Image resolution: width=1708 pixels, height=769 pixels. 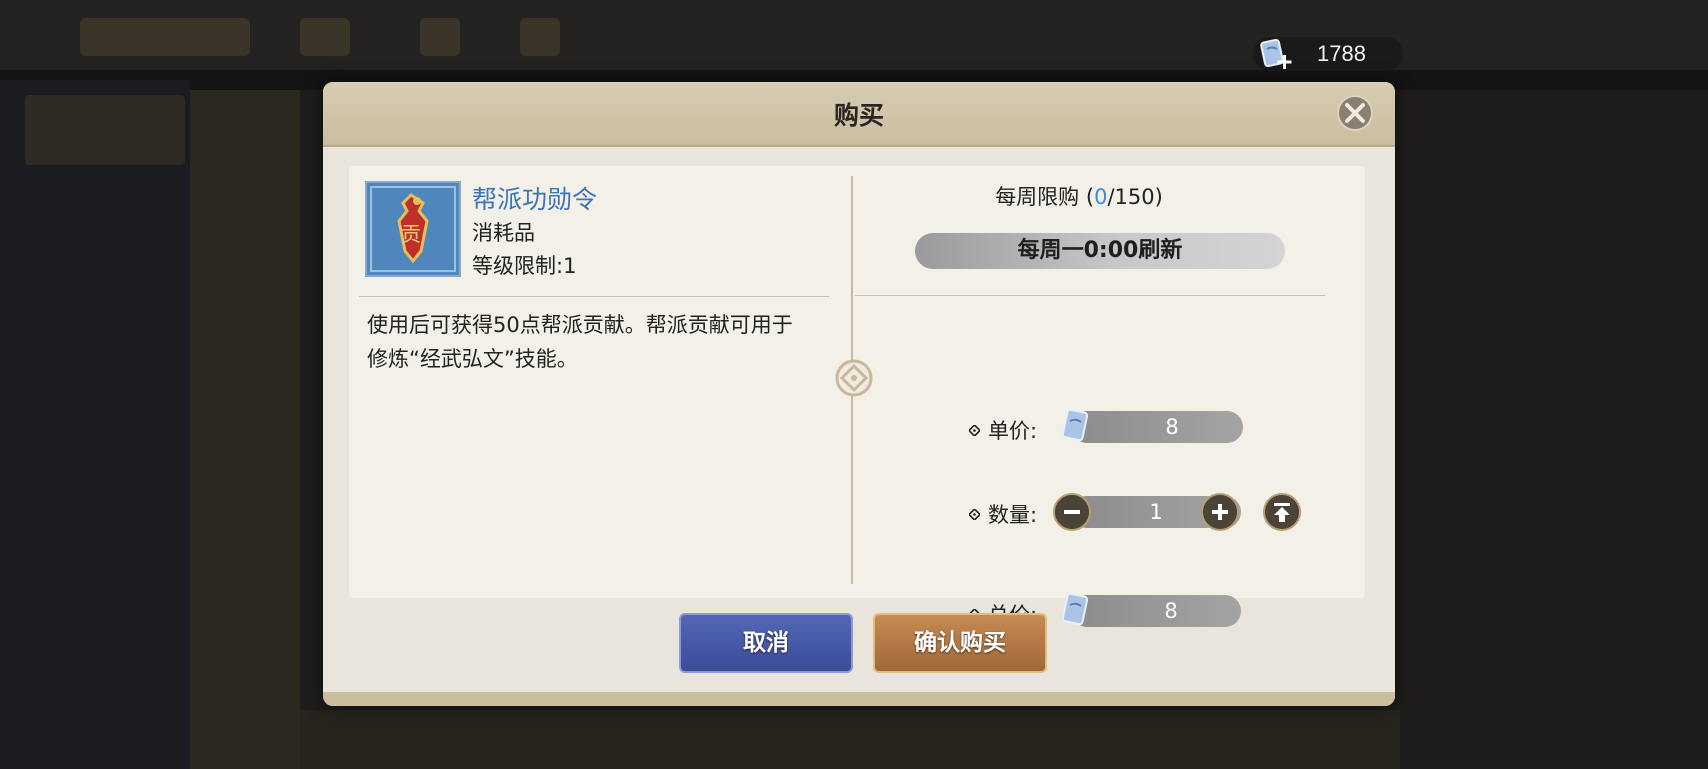 What do you see at coordinates (854, 35) in the screenshot?
I see `background-top-bar` at bounding box center [854, 35].